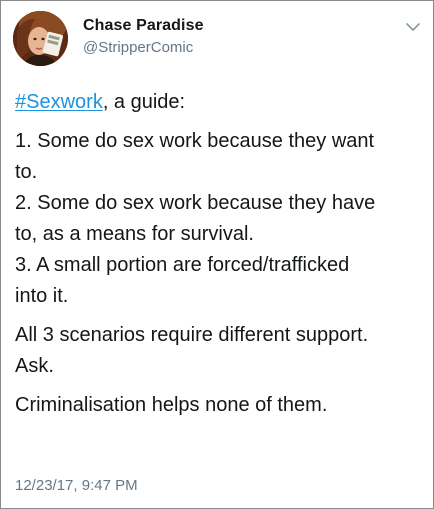 This screenshot has width=434, height=509. What do you see at coordinates (42, 296) in the screenshot?
I see `guide-item-3-line-b: into it.` at bounding box center [42, 296].